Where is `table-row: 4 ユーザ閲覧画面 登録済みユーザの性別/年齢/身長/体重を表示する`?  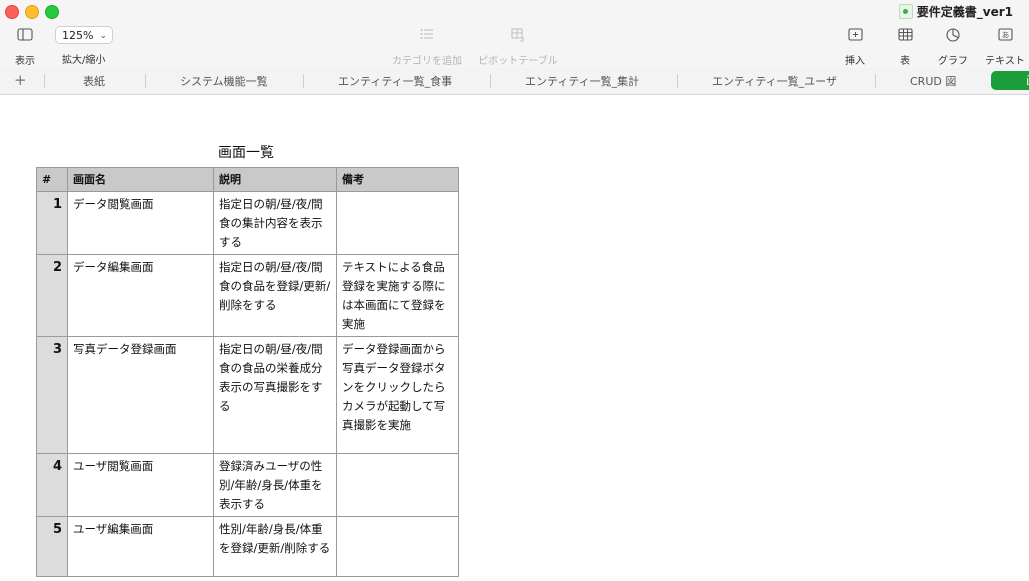
table-row: 4 ユーザ閲覧画面 登録済みユーザの性別/年齢/身長/体重を表示する is located at coordinates (247, 485).